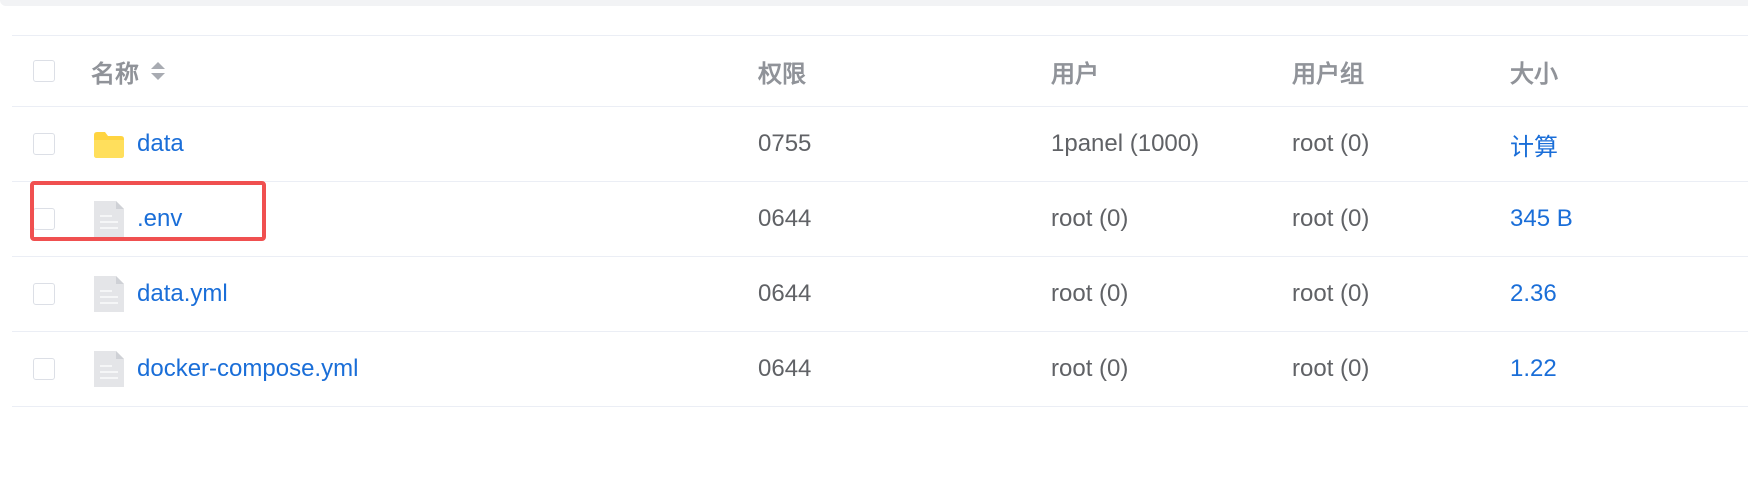  What do you see at coordinates (1328, 74) in the screenshot?
I see `header-group-label: 用户组` at bounding box center [1328, 74].